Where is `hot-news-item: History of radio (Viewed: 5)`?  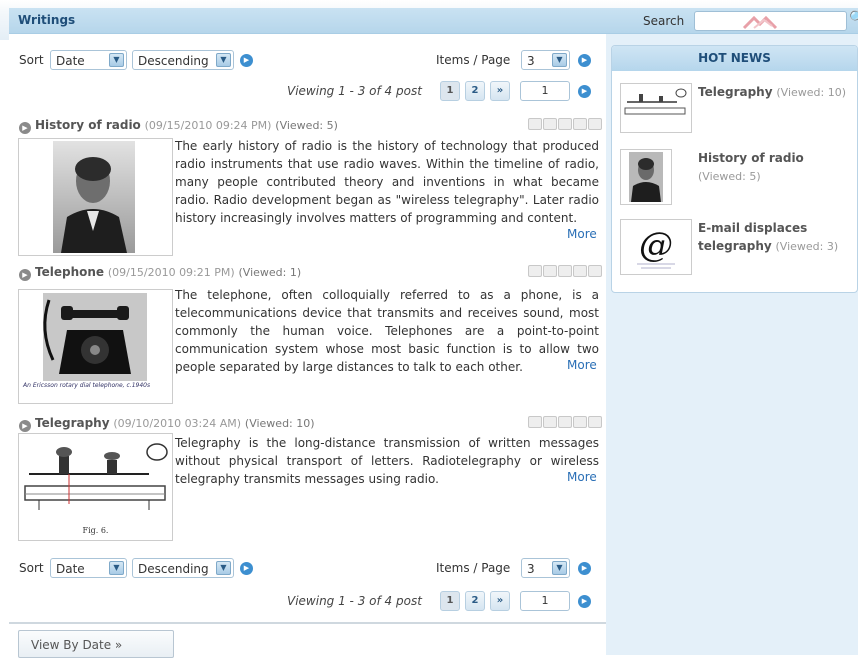
hot-news-item: History of radio (Viewed: 5) is located at coordinates (735, 177).